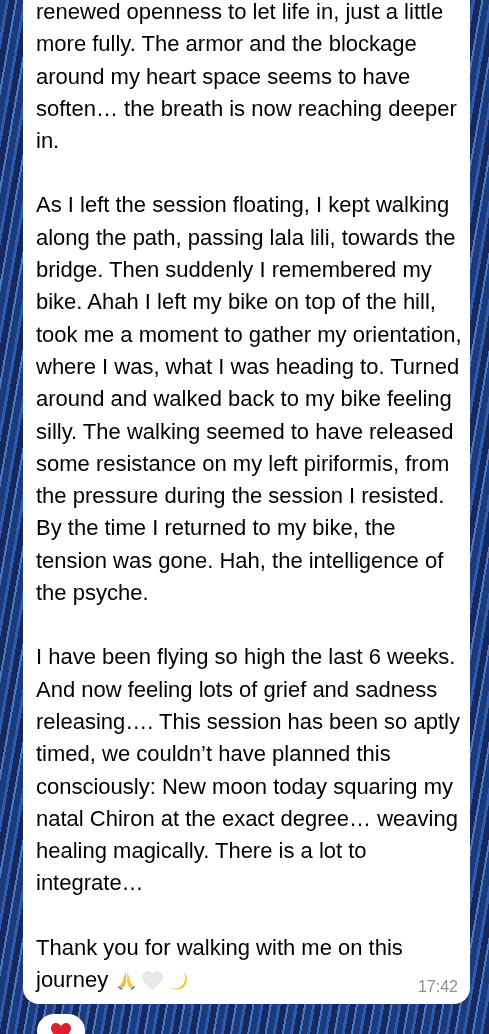 This screenshot has width=489, height=1034. I want to click on message-text: Thank you for walking with me on this, so click(220, 947).